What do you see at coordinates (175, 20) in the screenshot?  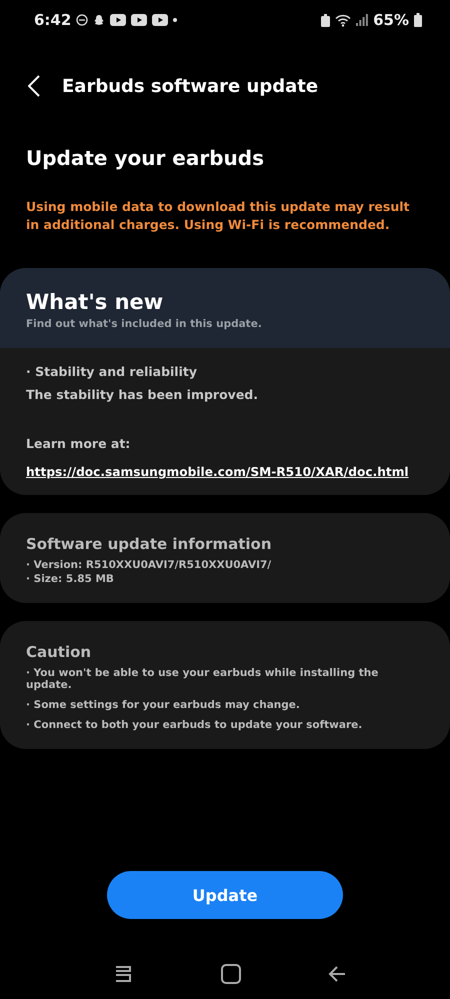 I see `dot-icon` at bounding box center [175, 20].